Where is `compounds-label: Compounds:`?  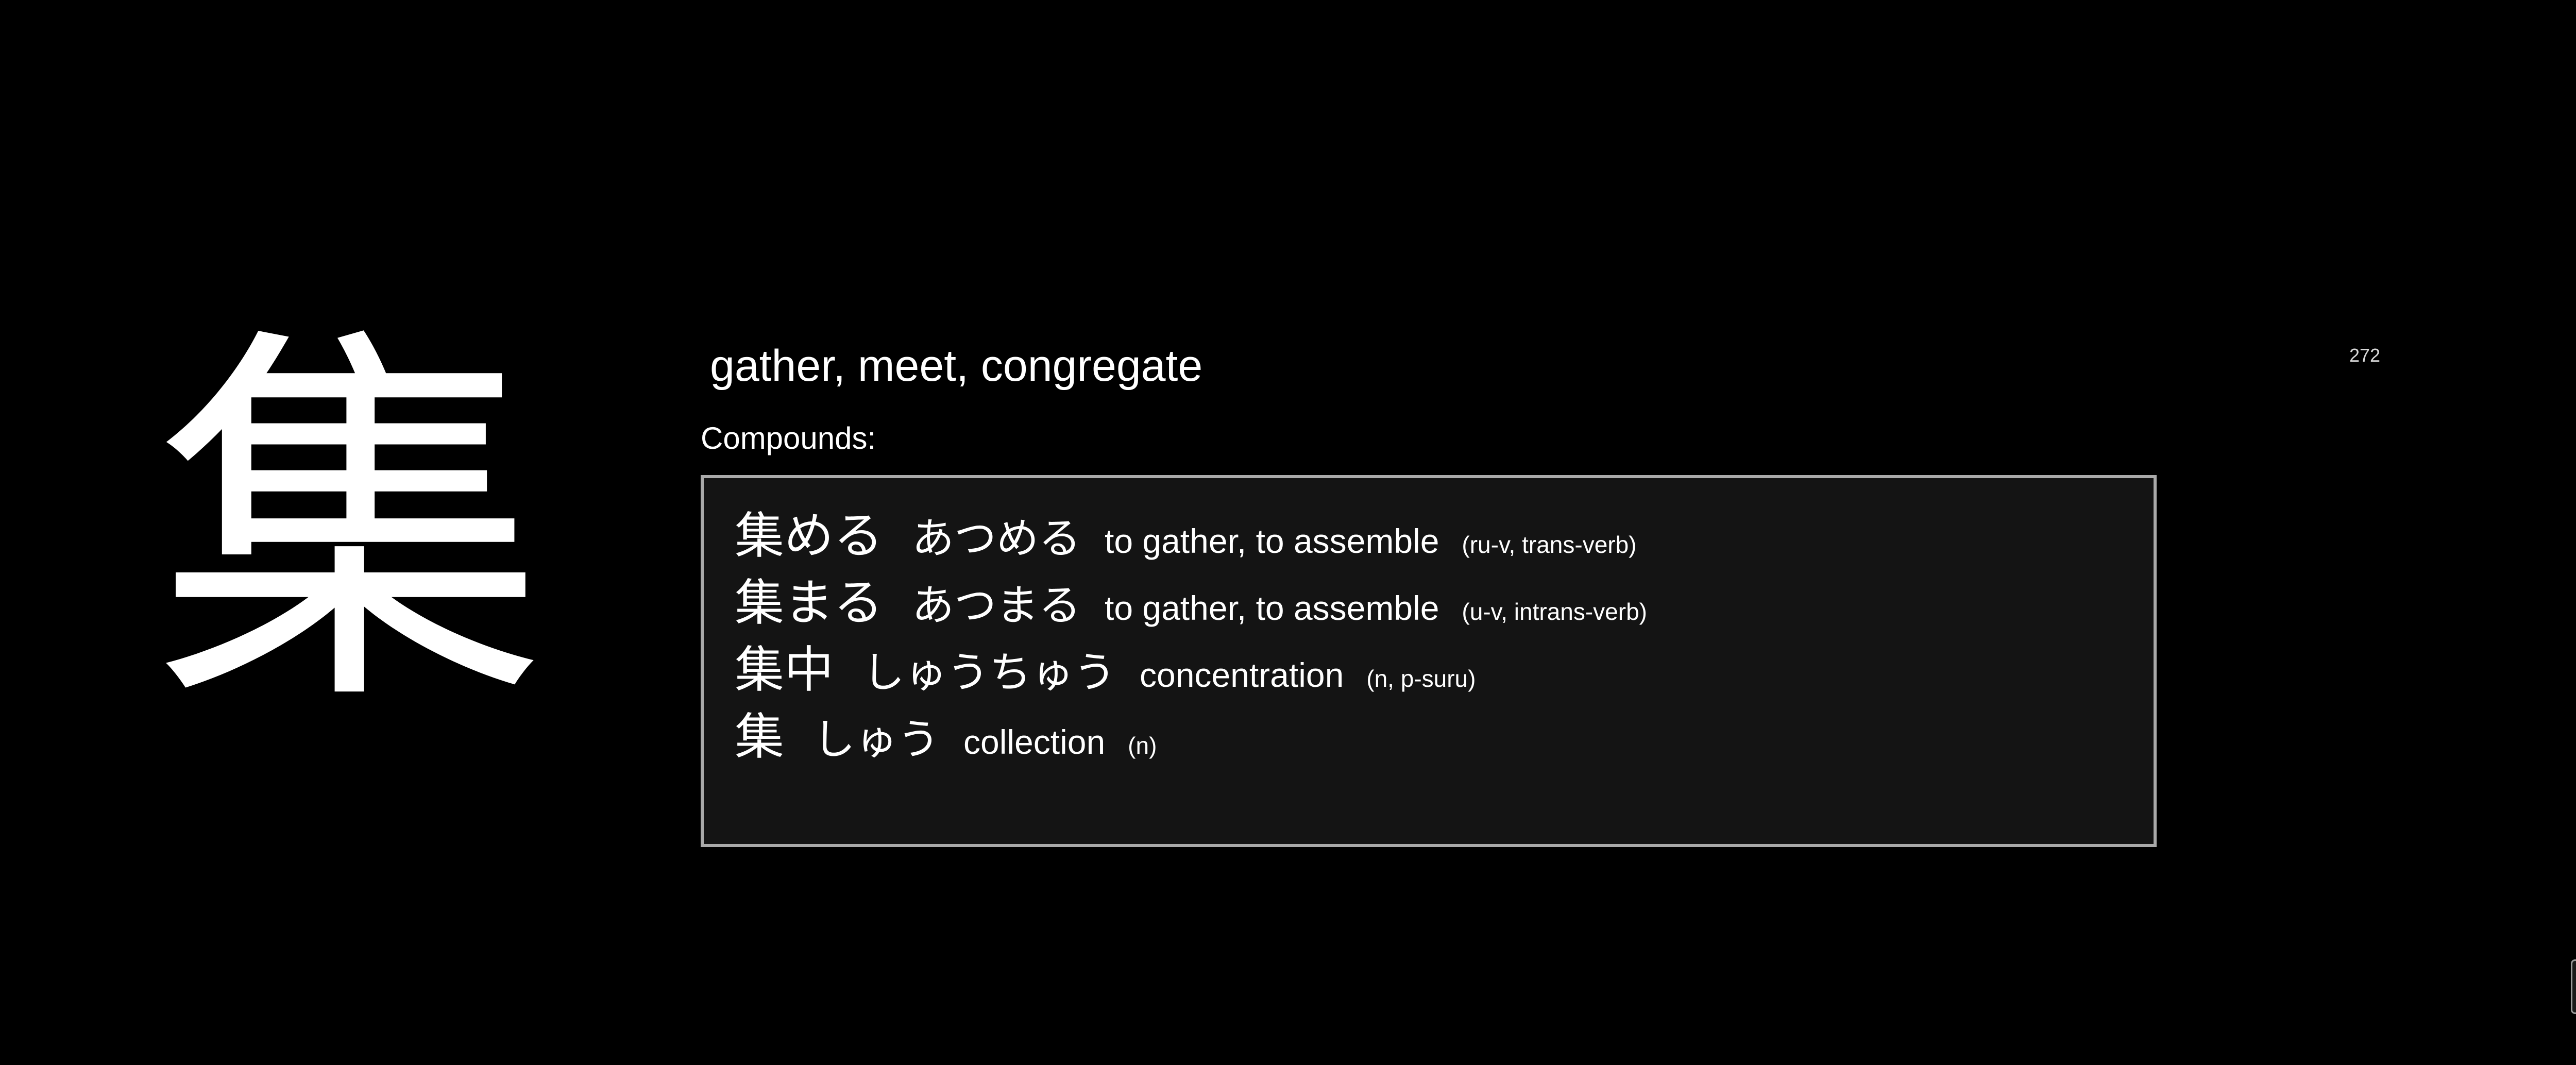
compounds-label: Compounds: is located at coordinates (788, 438).